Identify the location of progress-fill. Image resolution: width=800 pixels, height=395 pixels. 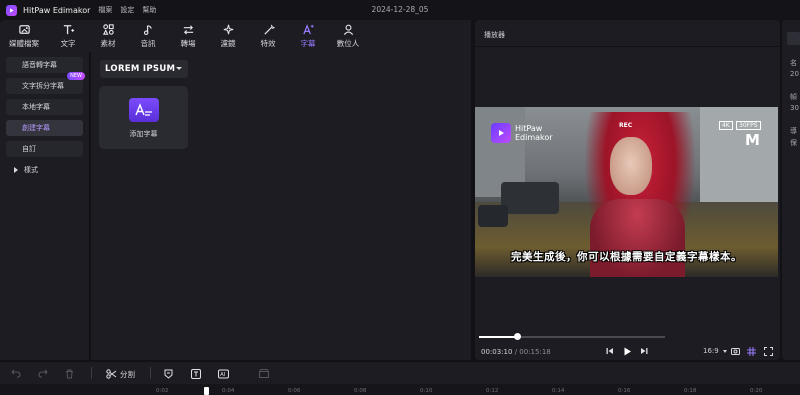
(498, 337).